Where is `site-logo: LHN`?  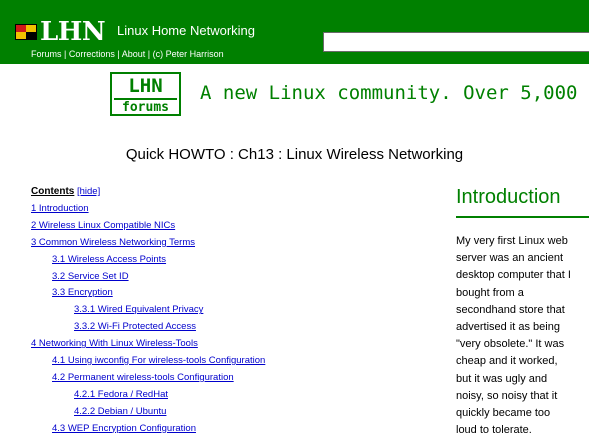
site-logo: LHN is located at coordinates (60, 32).